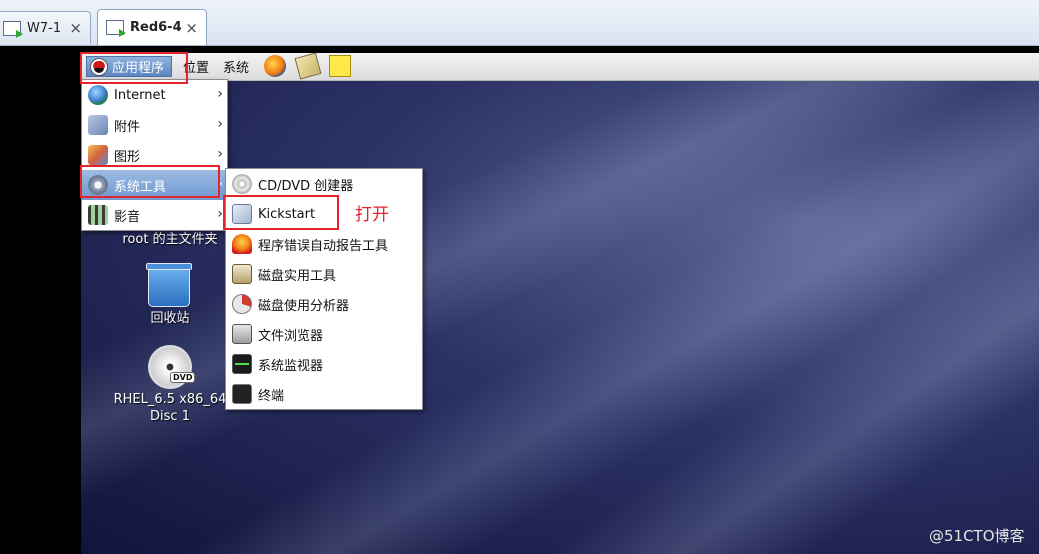 The width and height of the screenshot is (1039, 554). I want to click on menu-item-label: 程序错误自动报告工具, so click(323, 246).